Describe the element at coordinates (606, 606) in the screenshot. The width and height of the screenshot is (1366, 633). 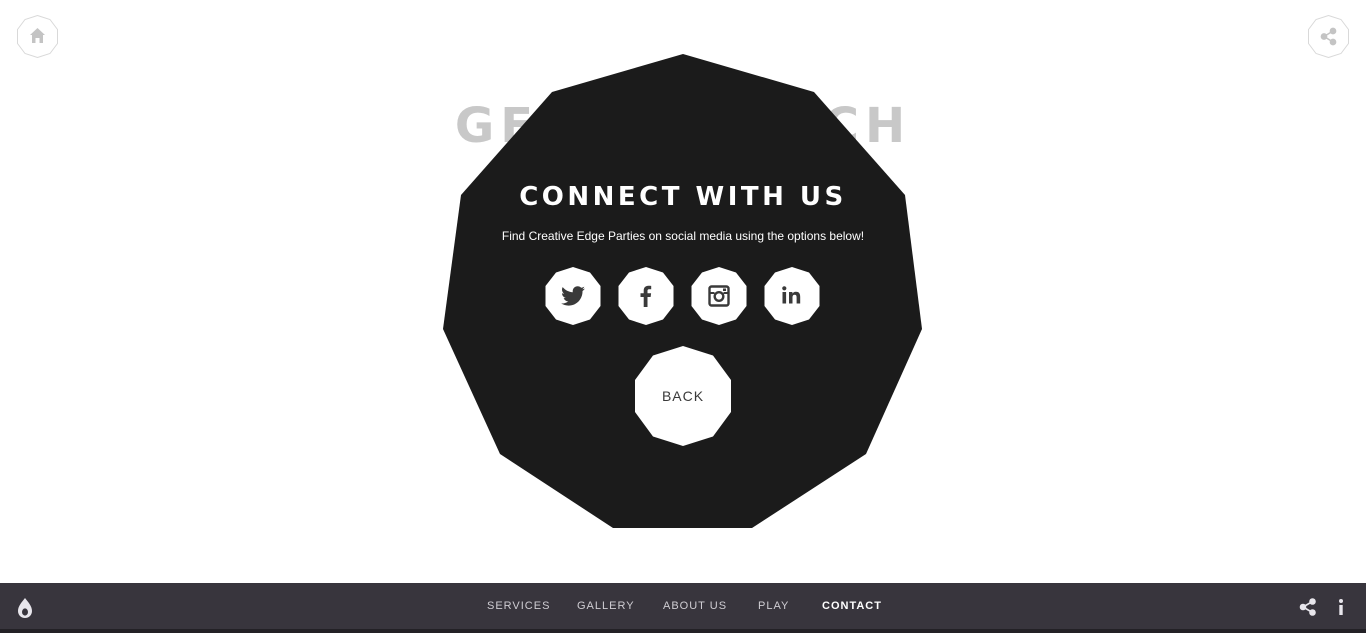
I see `nav-item-gallery: GALLERY` at that location.